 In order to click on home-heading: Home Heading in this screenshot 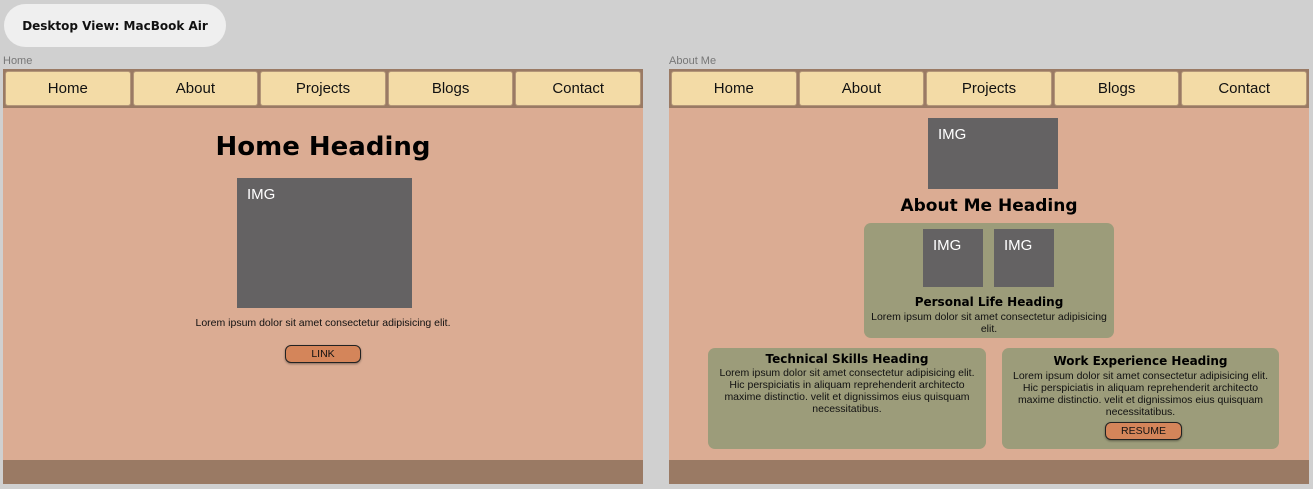, I will do `click(323, 147)`.